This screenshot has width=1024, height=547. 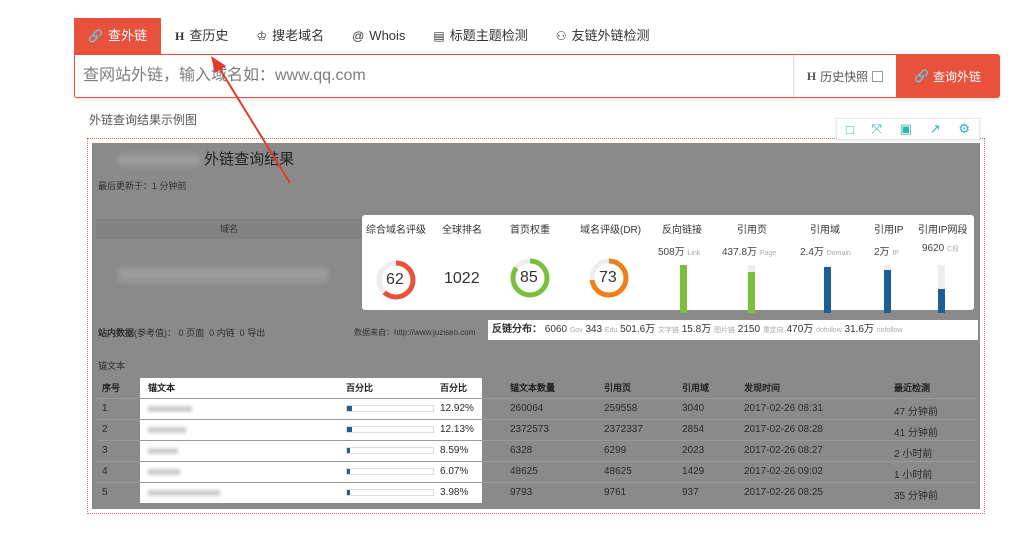 I want to click on save-icon: ▣, so click(x=906, y=129).